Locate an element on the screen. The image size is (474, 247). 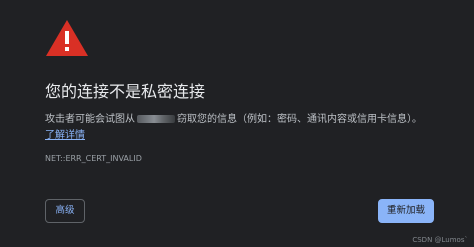
message-text-start: 攻击者可能会试图从 is located at coordinates (90, 119).